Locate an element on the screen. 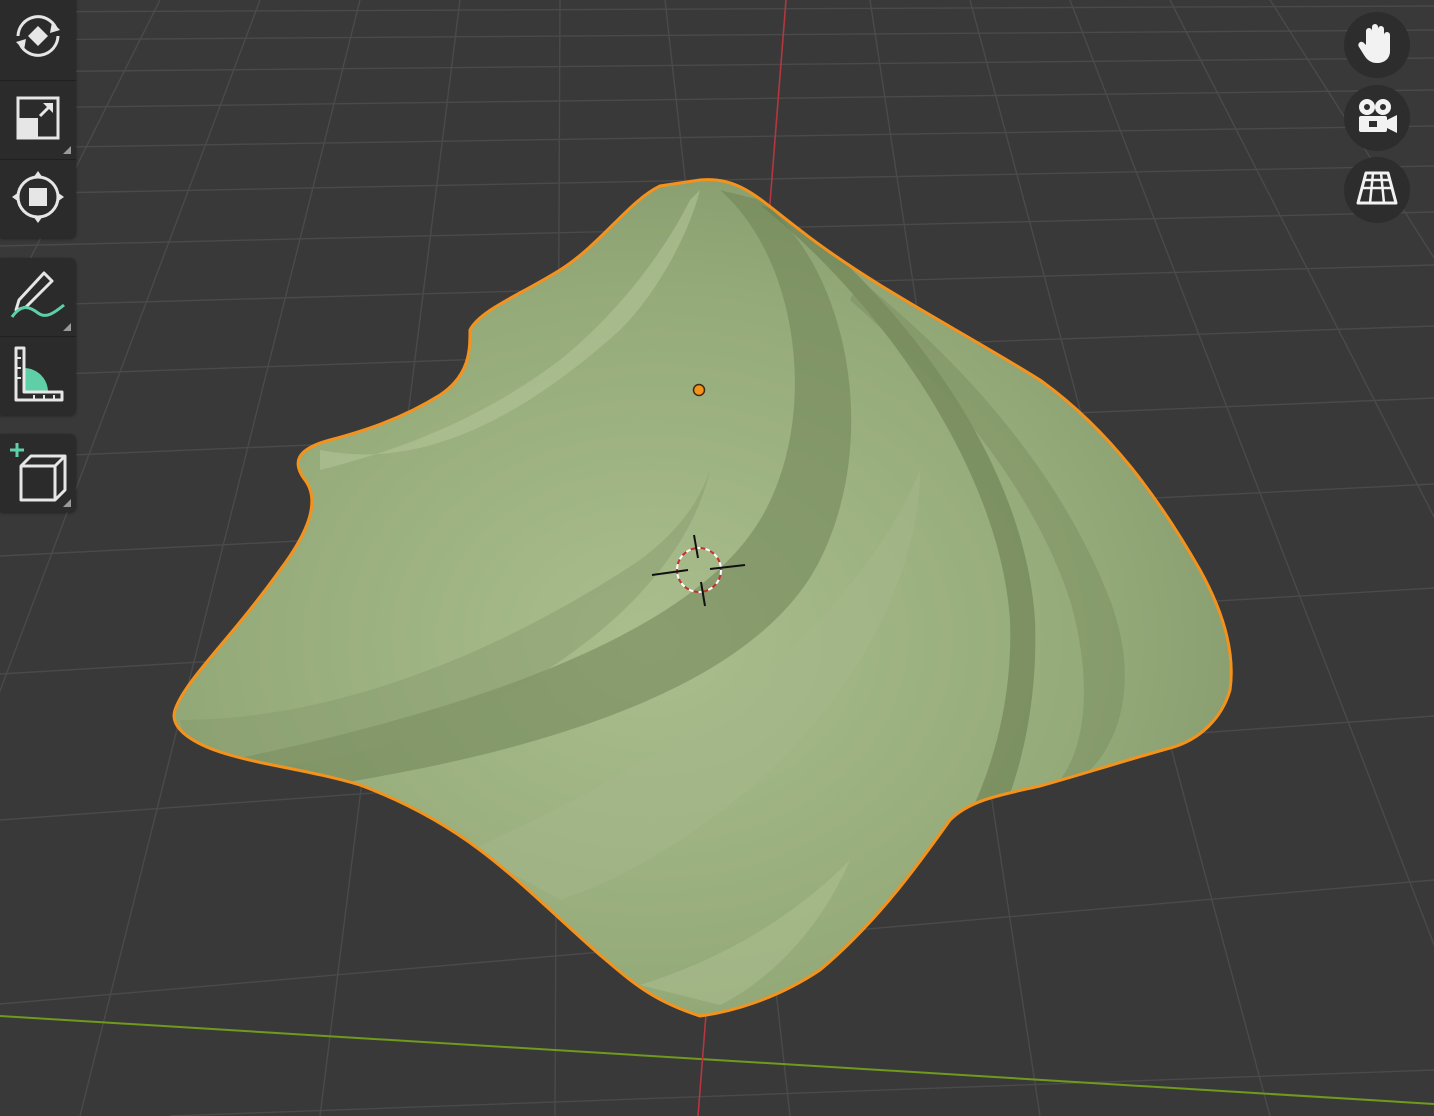 The image size is (1434, 1116). add-cube-tool-button is located at coordinates (38, 473).